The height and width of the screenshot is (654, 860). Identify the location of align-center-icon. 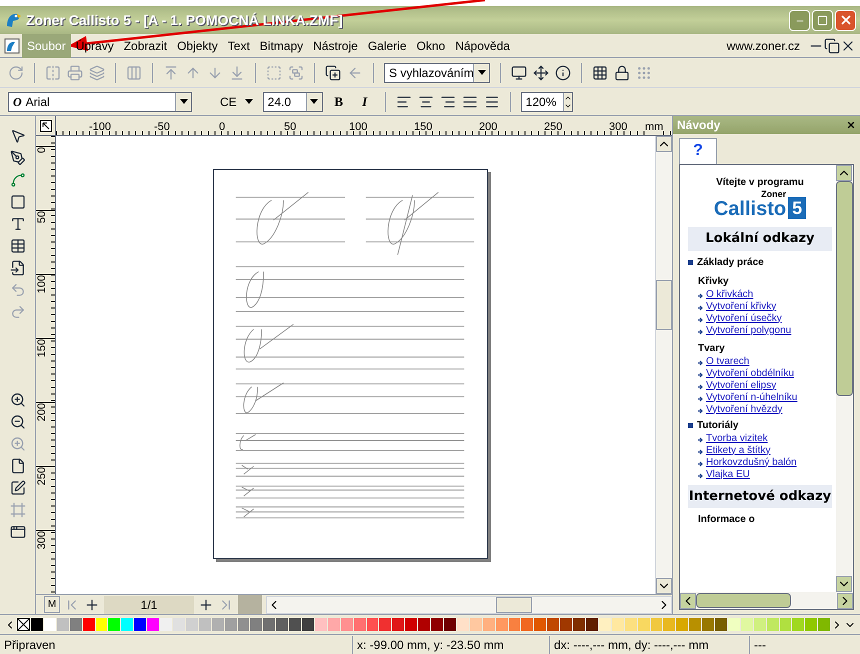
(426, 102).